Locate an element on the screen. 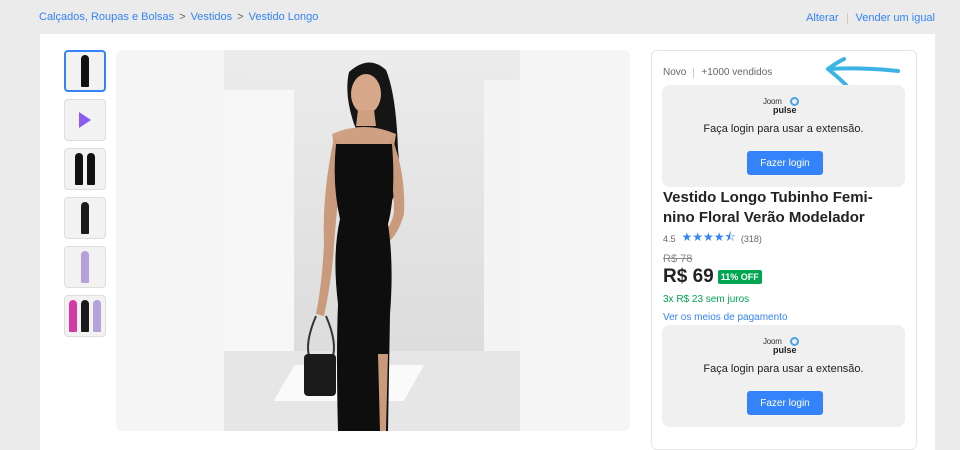 This screenshot has height=450, width=960. price-row: R$ 69 11% OFF is located at coordinates (712, 277).